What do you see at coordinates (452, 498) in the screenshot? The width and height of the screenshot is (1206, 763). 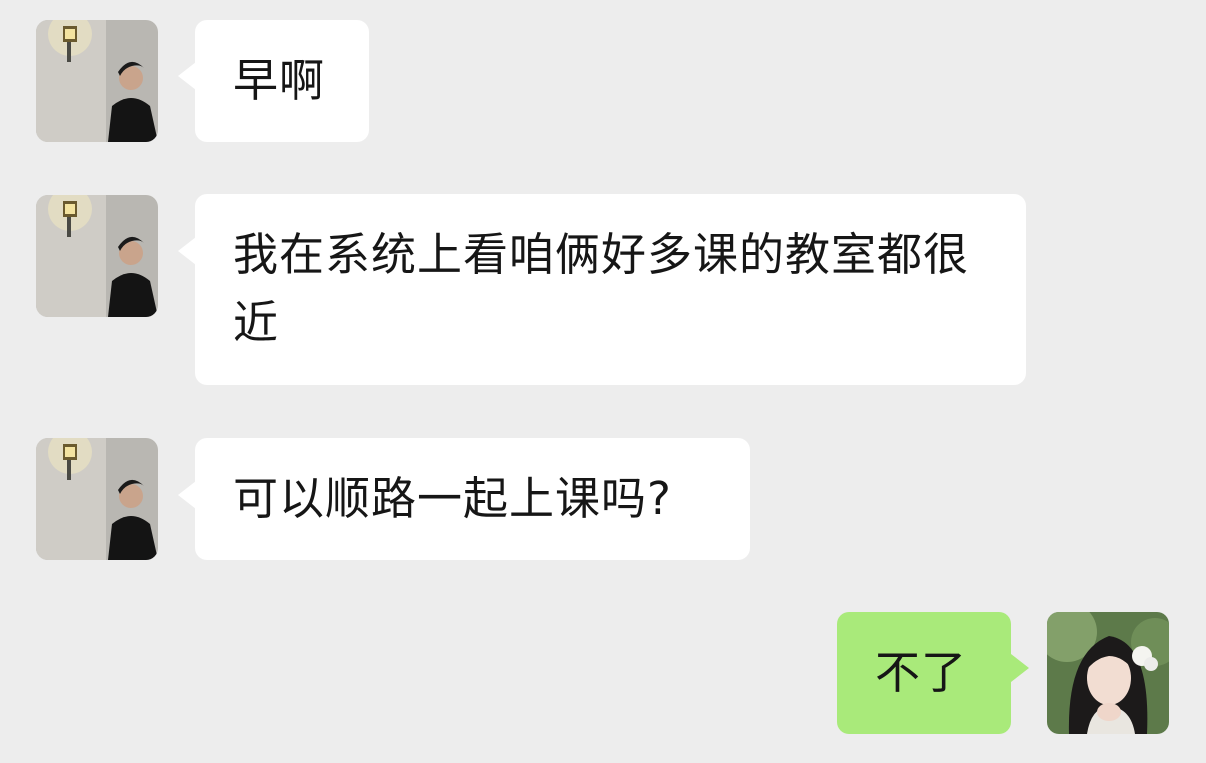 I see `message-text: 可以顺路一起上课吗?` at bounding box center [452, 498].